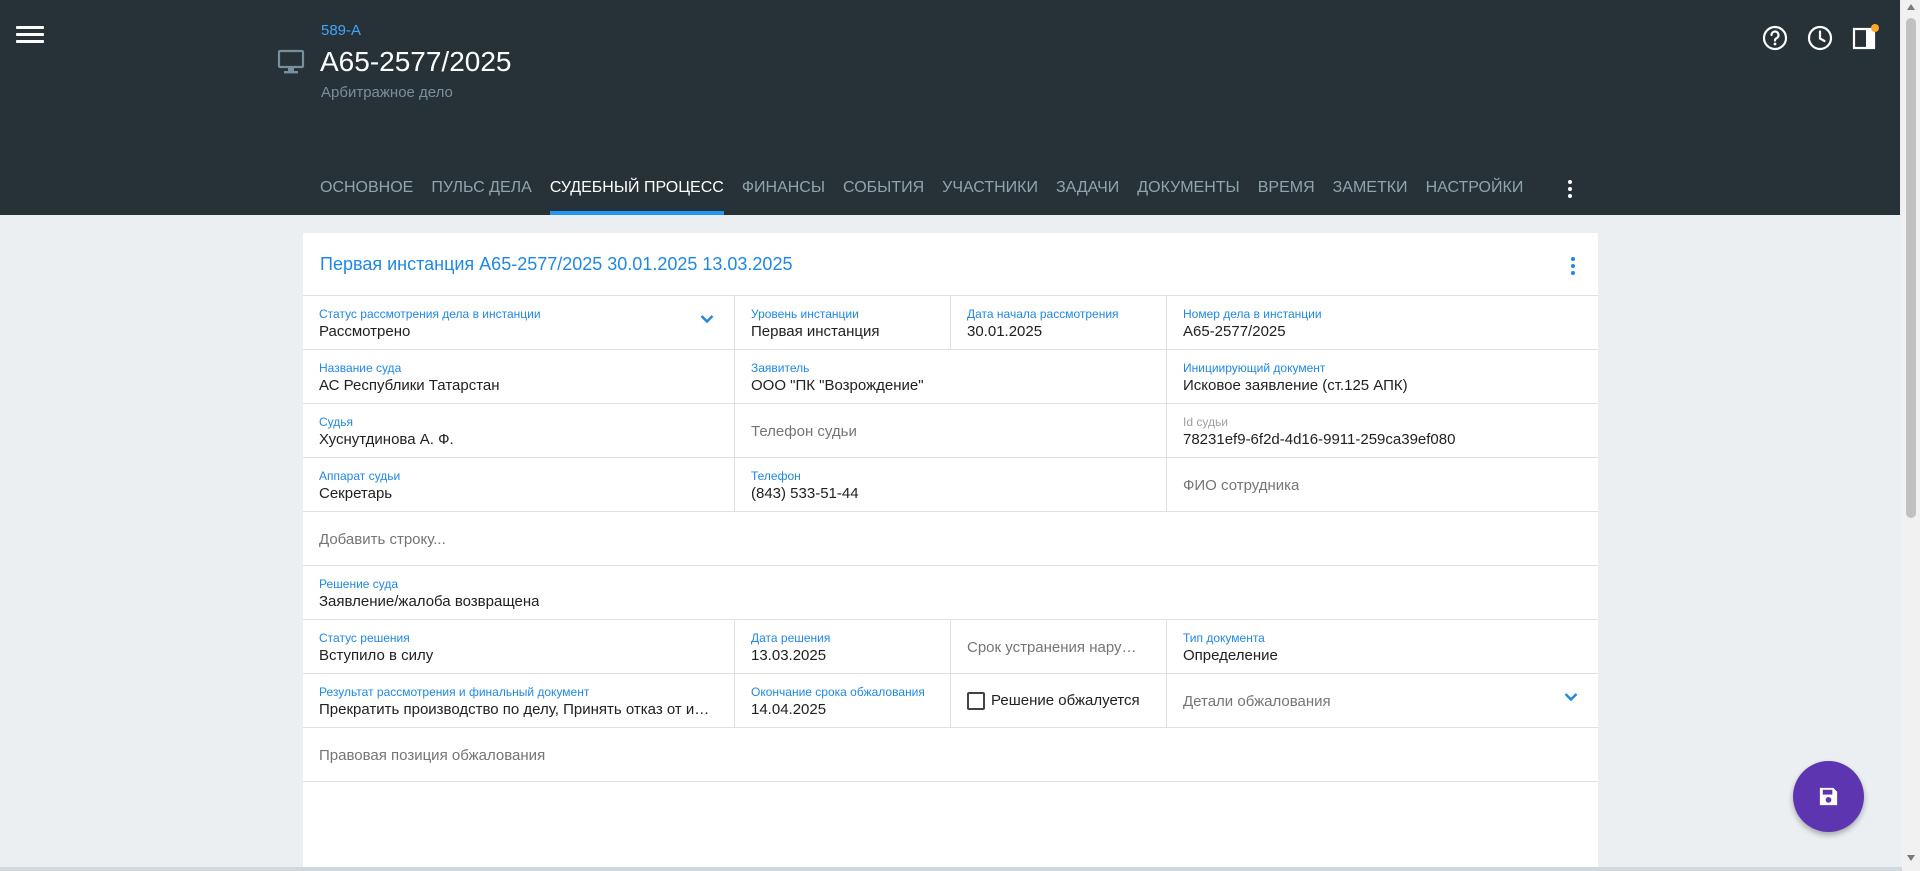 This screenshot has width=1920, height=871. Describe the element at coordinates (519, 430) in the screenshot. I see `judge-field: Судья Хуснутдинова А. Ф.` at that location.